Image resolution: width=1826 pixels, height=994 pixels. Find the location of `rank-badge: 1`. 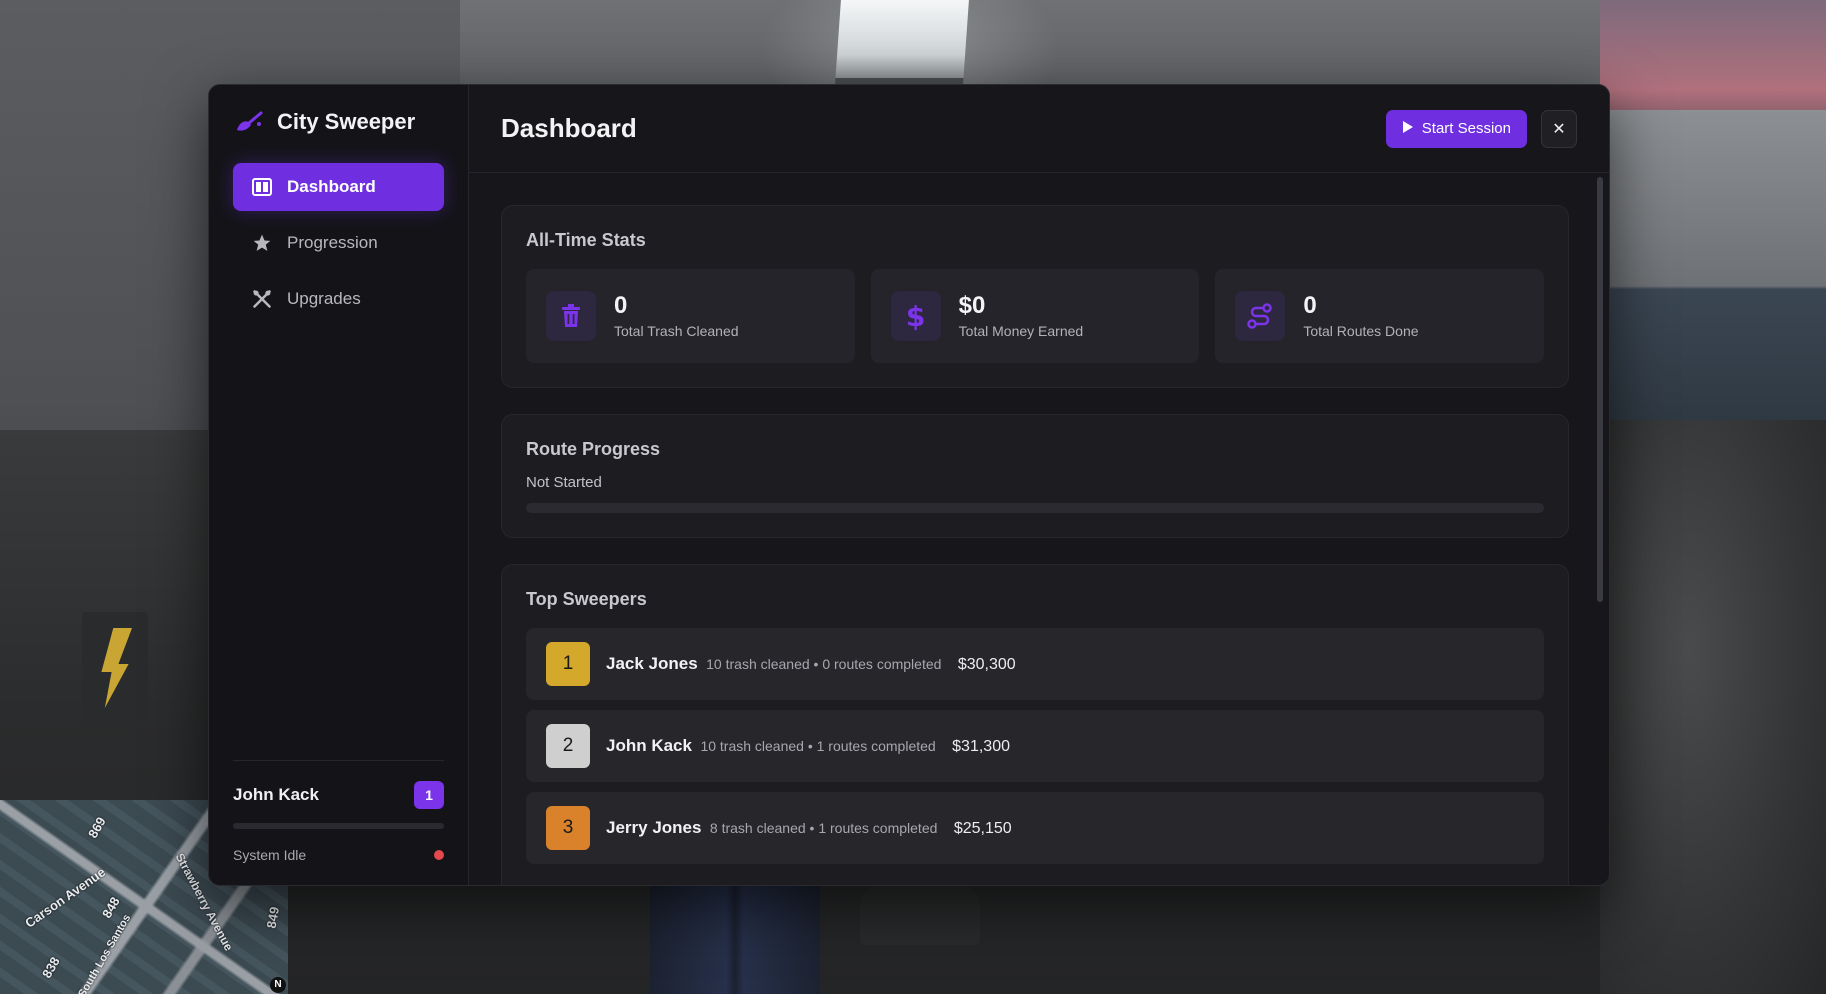

rank-badge: 1 is located at coordinates (568, 664).